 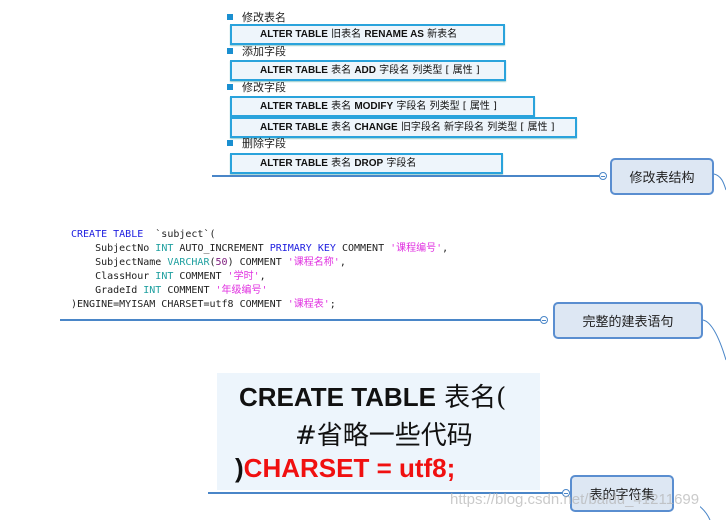 I want to click on item-label: 修改字段, so click(x=264, y=87).